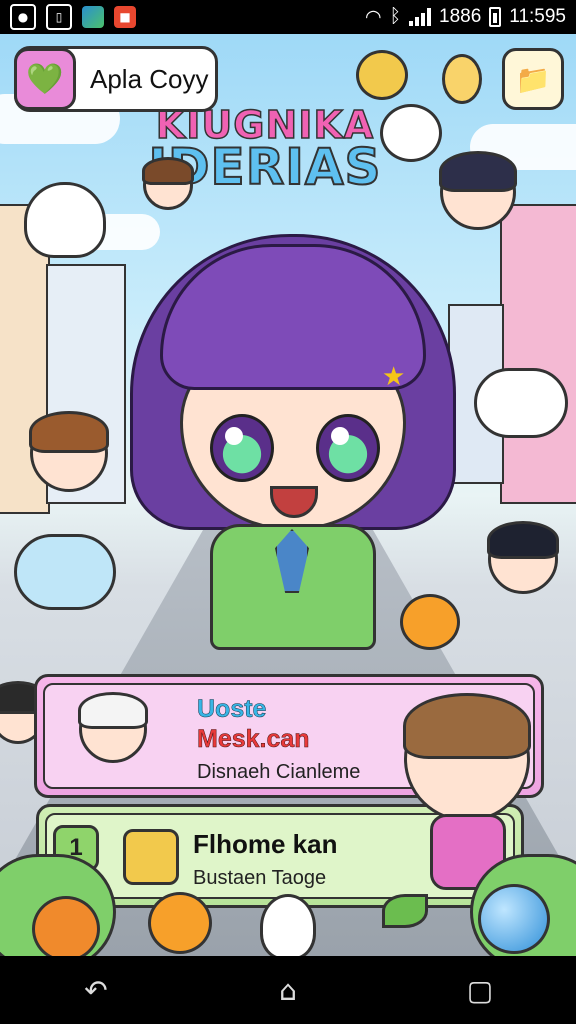 The image size is (576, 1024). Describe the element at coordinates (232, 709) in the screenshot. I see `card-title-line-1: Uoste` at that location.